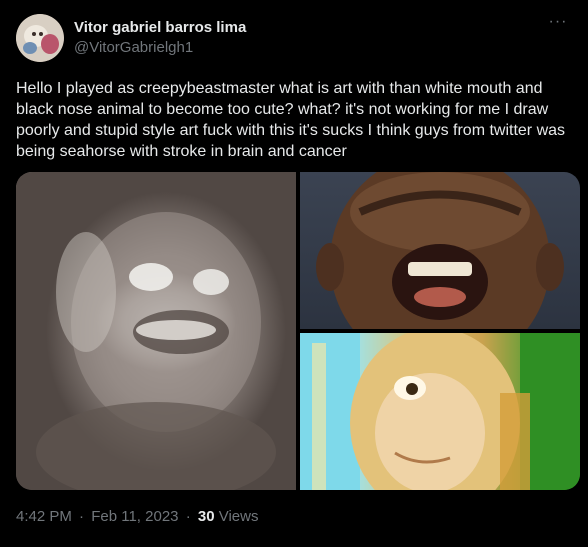  I want to click on author-display-name: Vitor gabriel barros lima, so click(160, 28).